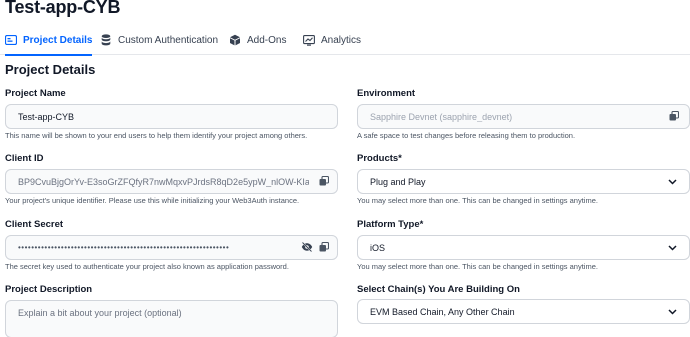  Describe the element at coordinates (307, 247) in the screenshot. I see `eye-slash-icon` at that location.